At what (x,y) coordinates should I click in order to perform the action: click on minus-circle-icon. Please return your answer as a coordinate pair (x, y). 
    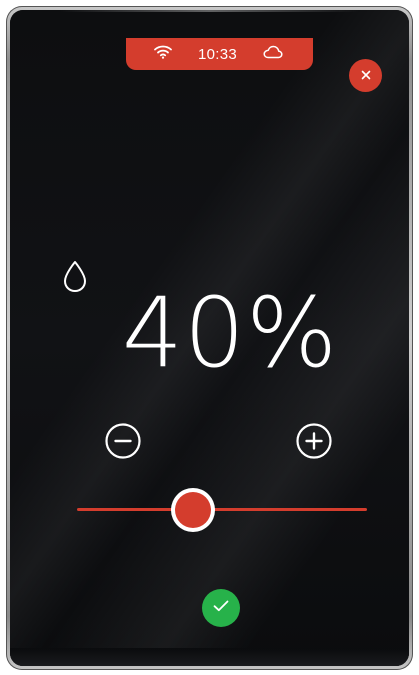
    Looking at the image, I should click on (123, 443).